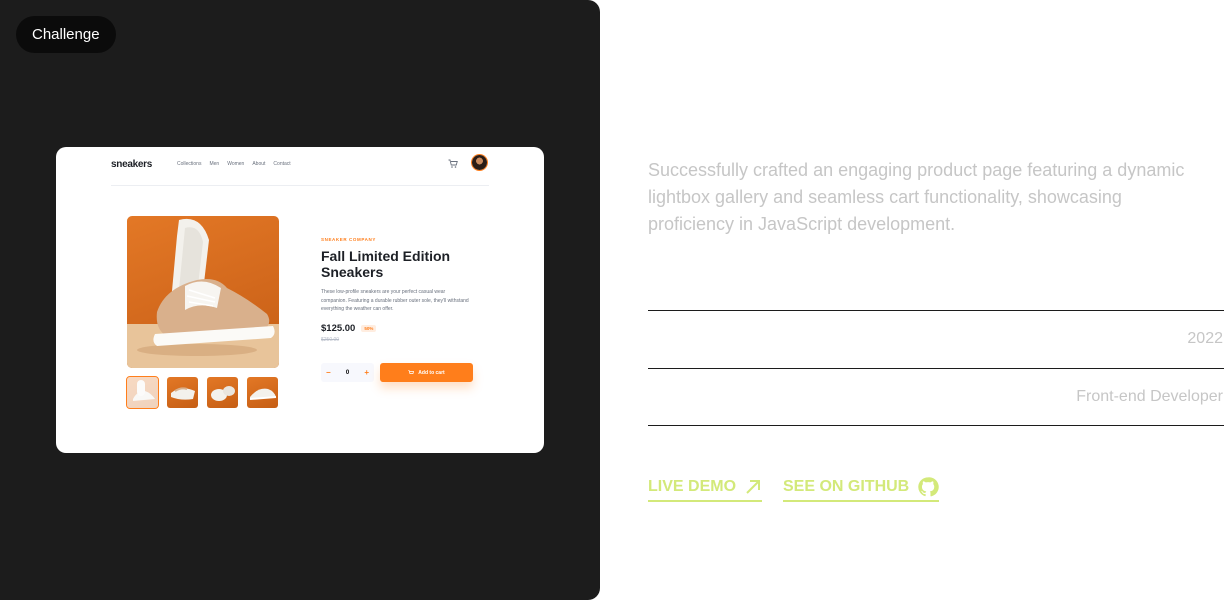  What do you see at coordinates (348, 239) in the screenshot?
I see `company-label: SNEAKER COMPANY` at bounding box center [348, 239].